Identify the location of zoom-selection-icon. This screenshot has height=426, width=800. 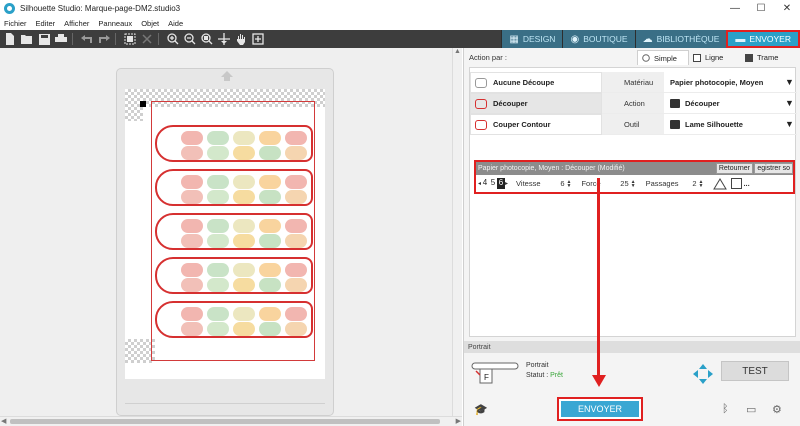
(207, 39).